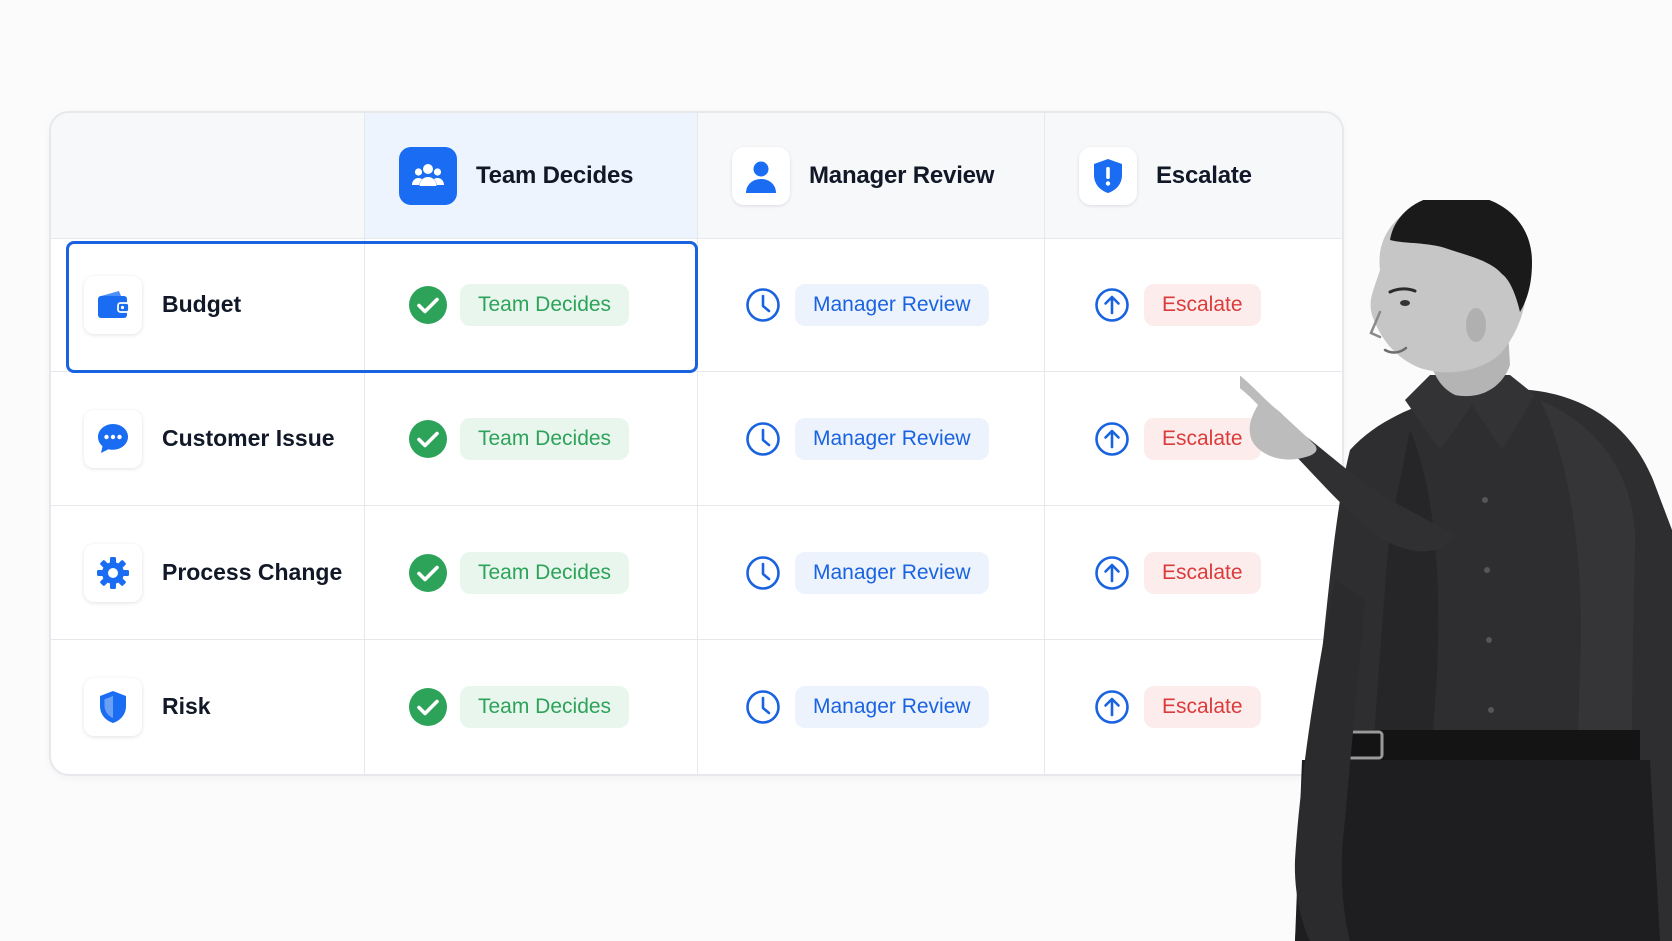  Describe the element at coordinates (186, 706) in the screenshot. I see `row-label: Risk` at that location.